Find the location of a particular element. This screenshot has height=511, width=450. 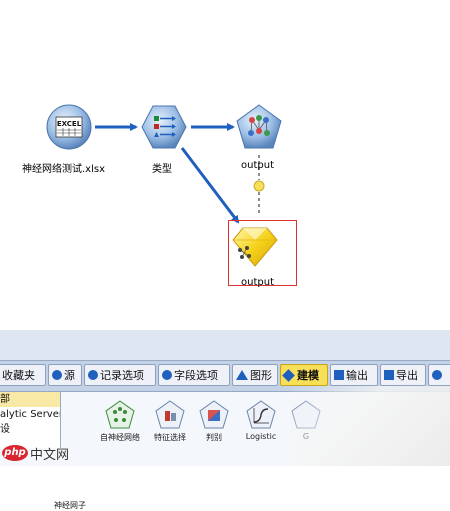

excel-icon: EXCEL is located at coordinates (69, 127).